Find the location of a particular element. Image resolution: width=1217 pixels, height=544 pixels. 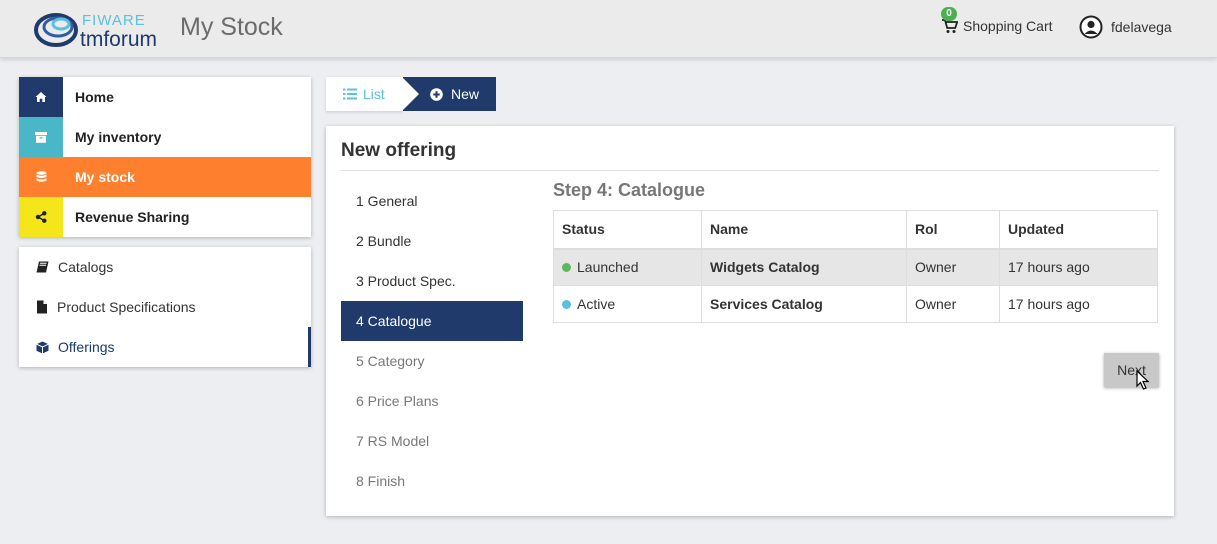

step-product-spec: 3 Product Spec. is located at coordinates (432, 281).